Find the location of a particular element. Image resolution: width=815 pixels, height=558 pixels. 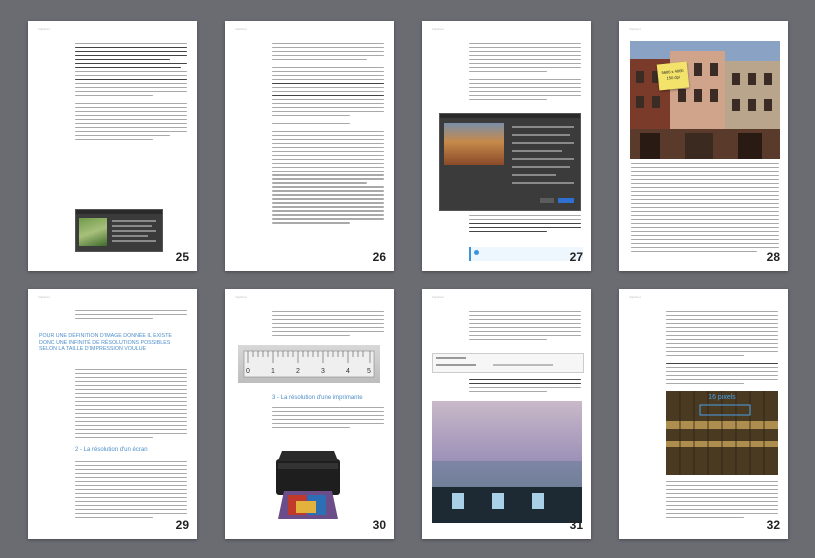

closeup-illustration is located at coordinates (507, 462).